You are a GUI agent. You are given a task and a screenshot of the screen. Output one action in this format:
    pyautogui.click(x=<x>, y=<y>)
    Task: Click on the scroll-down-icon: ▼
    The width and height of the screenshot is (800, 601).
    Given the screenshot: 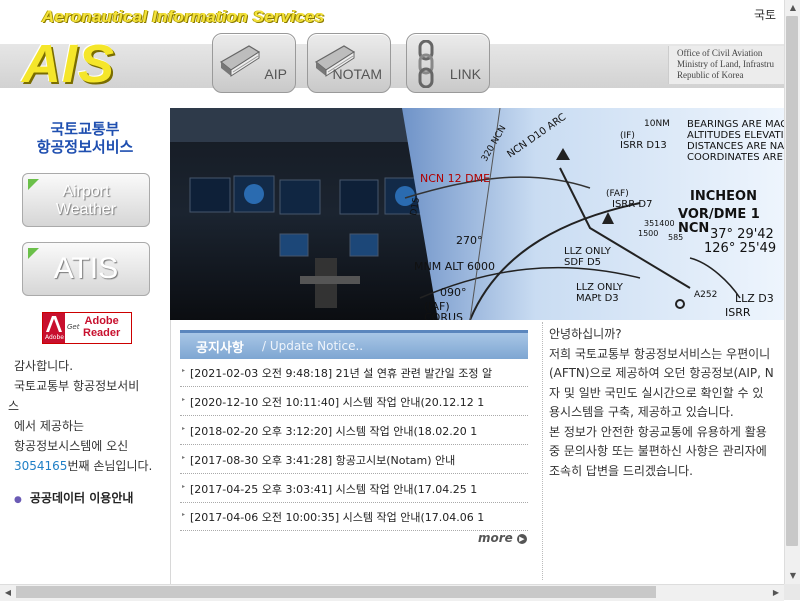 What is the action you would take?
    pyautogui.click(x=792, y=575)
    